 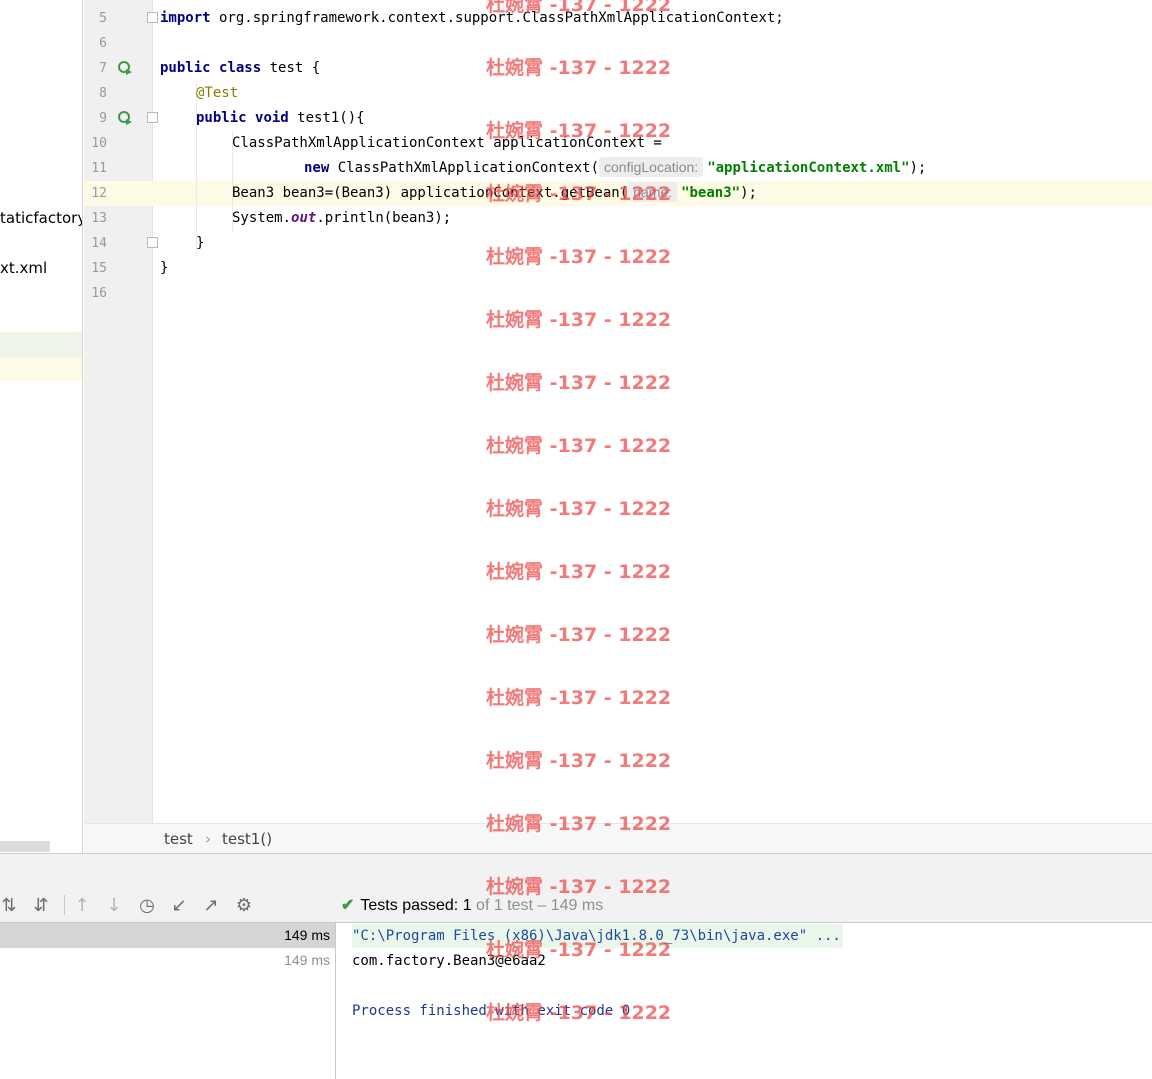 What do you see at coordinates (317, 168) in the screenshot?
I see `keyword: new` at bounding box center [317, 168].